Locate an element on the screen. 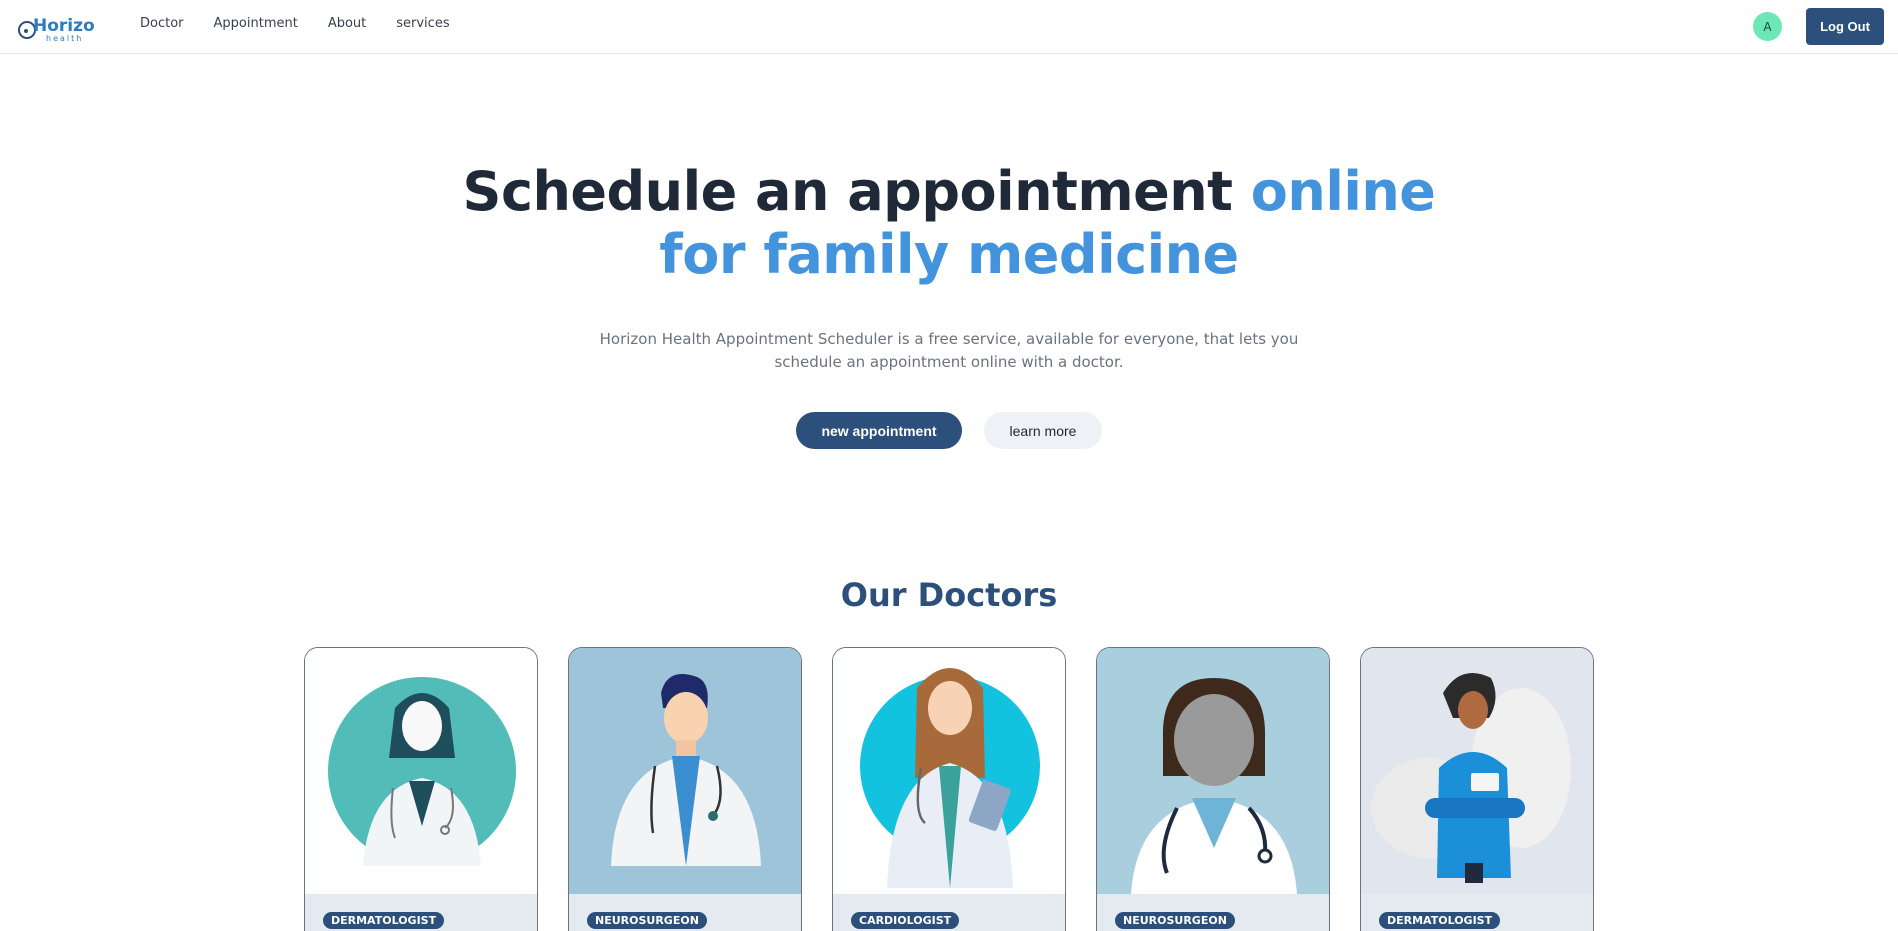  horizon-health-logo: Horizon health is located at coordinates (56, 27).